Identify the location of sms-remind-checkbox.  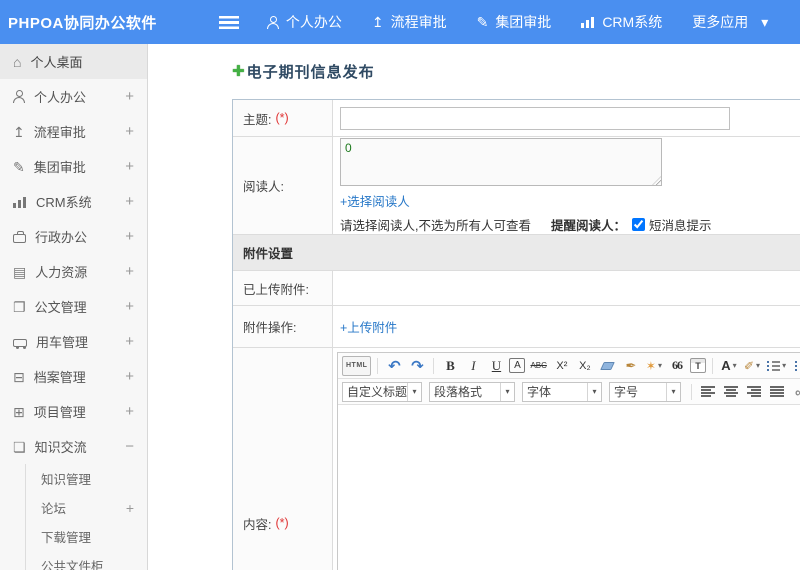
(638, 224).